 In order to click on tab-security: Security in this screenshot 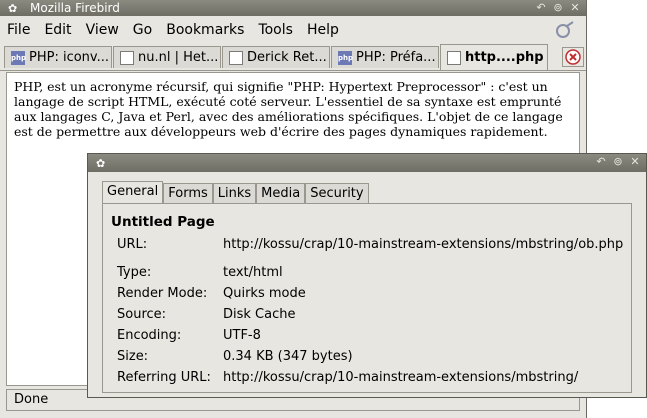, I will do `click(337, 193)`.